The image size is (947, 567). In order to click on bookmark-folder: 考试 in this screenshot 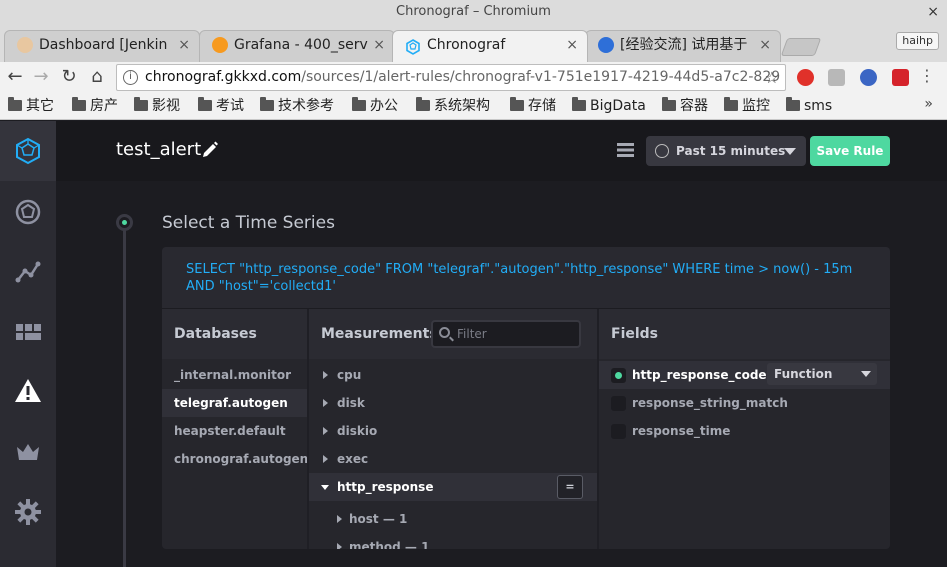, I will do `click(219, 106)`.